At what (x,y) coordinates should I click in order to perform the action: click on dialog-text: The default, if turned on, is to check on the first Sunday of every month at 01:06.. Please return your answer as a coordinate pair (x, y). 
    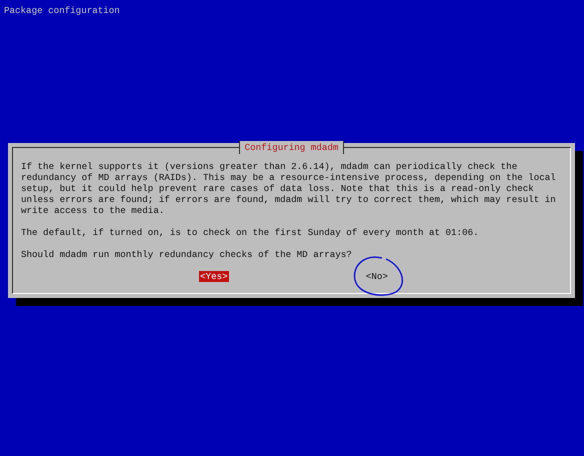
    Looking at the image, I should click on (250, 232).